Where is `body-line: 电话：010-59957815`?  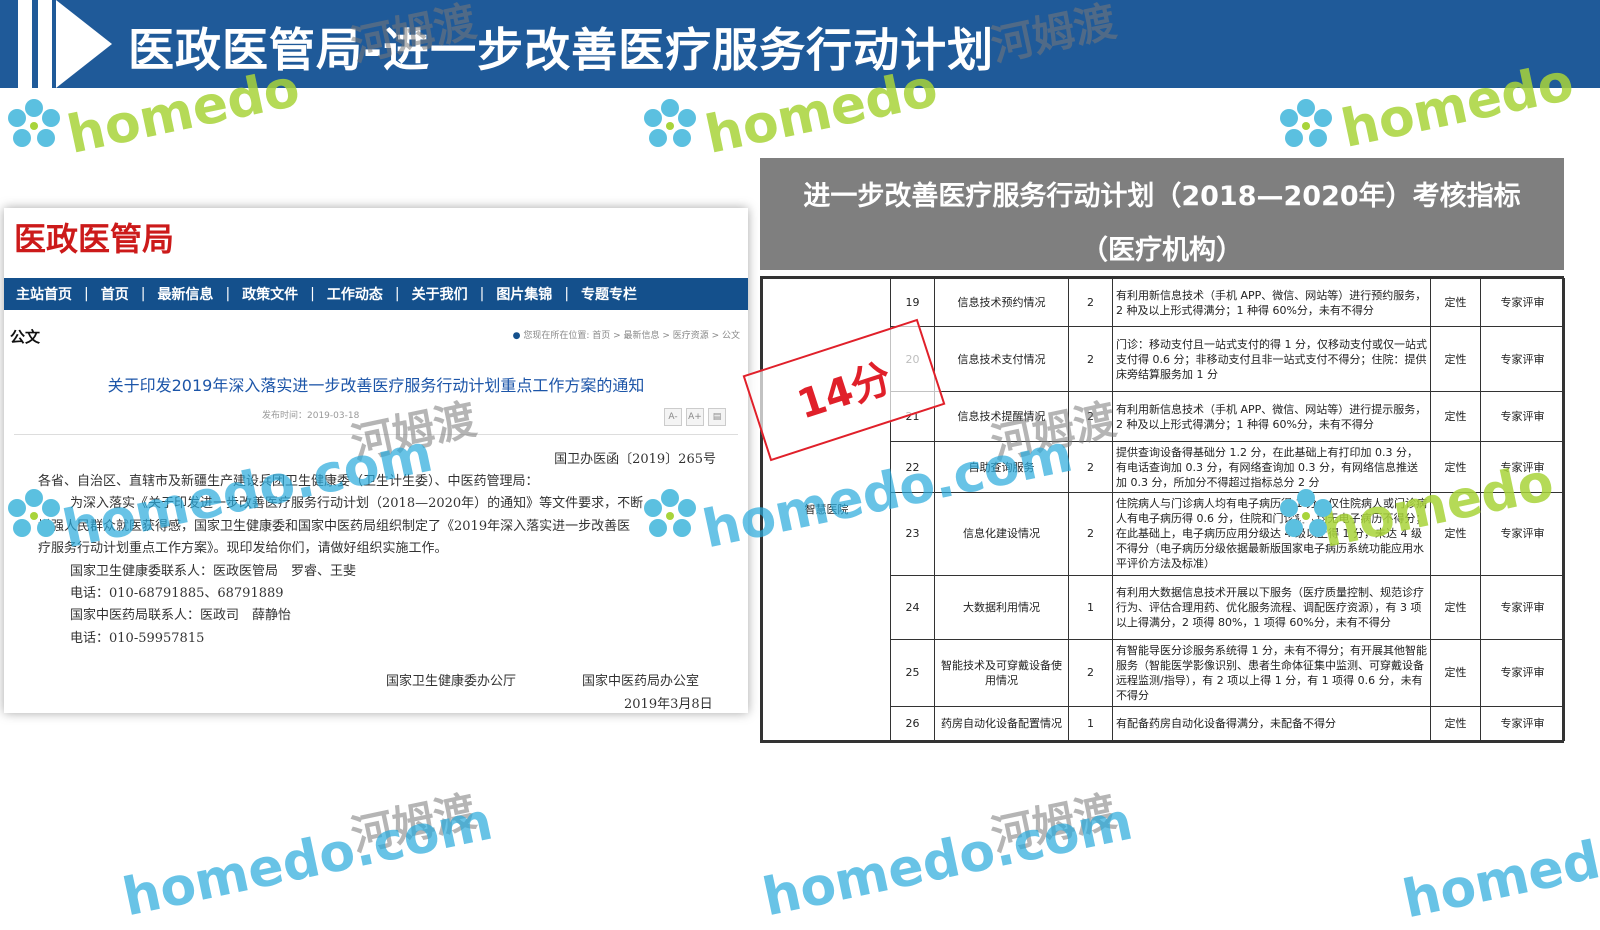
body-line: 电话：010-59957815 is located at coordinates (137, 638).